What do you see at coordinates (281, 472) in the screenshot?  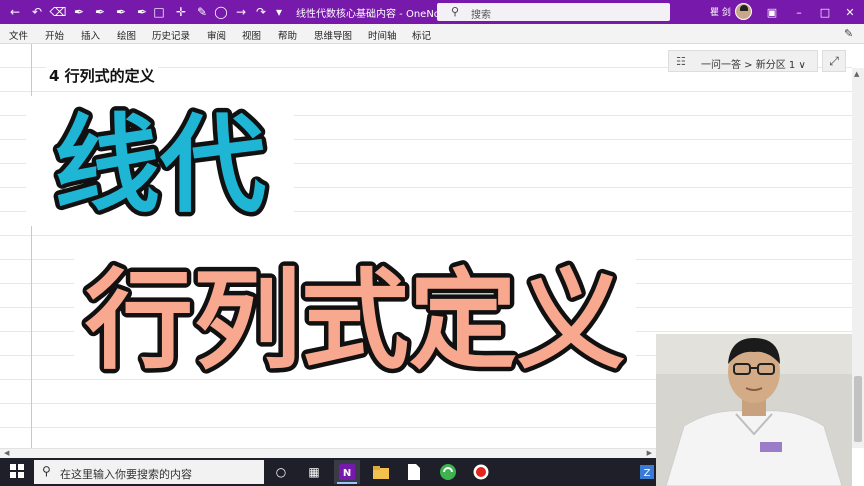 I see `cortana-icon: ○` at bounding box center [281, 472].